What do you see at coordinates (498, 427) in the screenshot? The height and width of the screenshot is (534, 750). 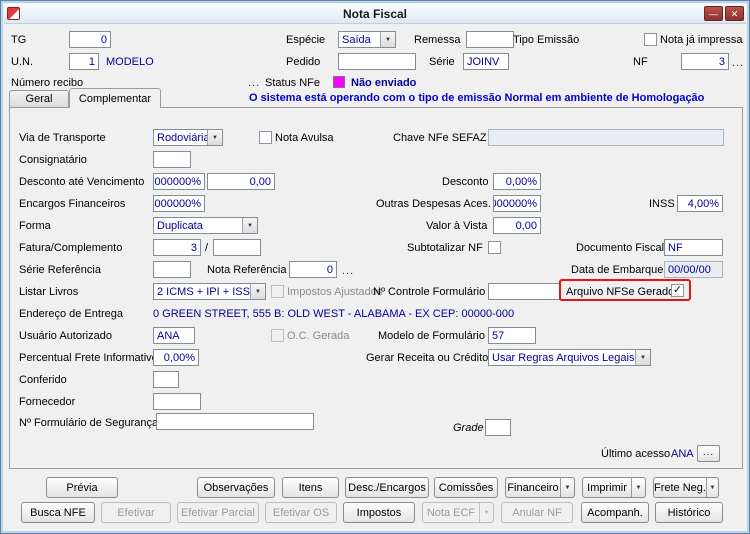 I see `grade-field` at bounding box center [498, 427].